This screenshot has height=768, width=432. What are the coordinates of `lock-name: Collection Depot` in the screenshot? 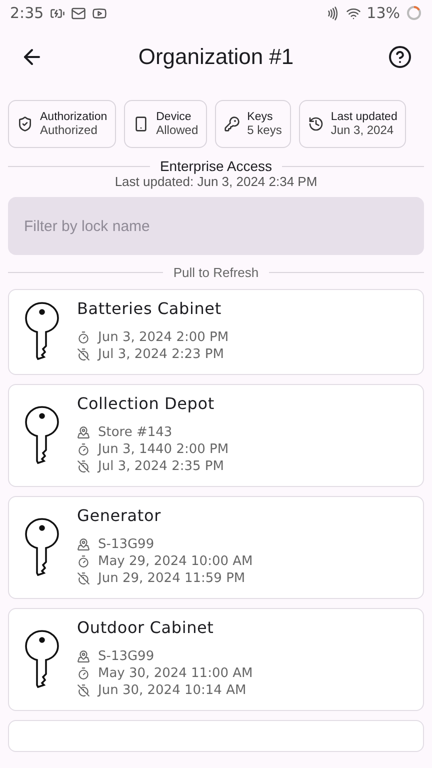 It's located at (146, 403).